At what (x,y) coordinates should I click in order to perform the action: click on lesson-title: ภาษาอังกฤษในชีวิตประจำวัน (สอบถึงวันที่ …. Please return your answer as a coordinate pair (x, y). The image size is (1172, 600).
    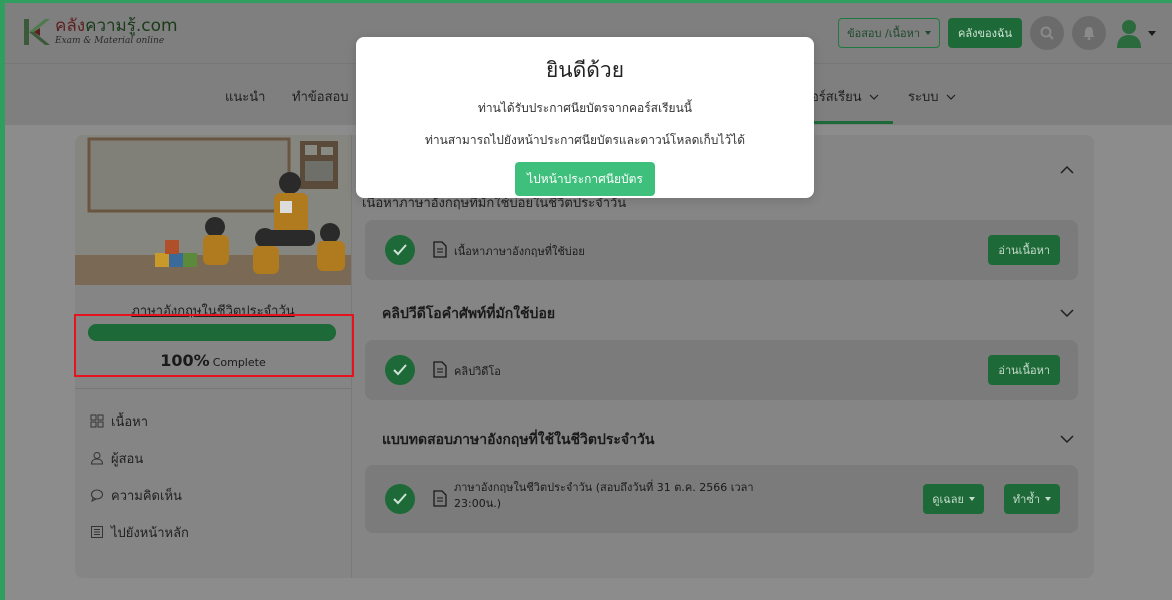
    Looking at the image, I should click on (604, 496).